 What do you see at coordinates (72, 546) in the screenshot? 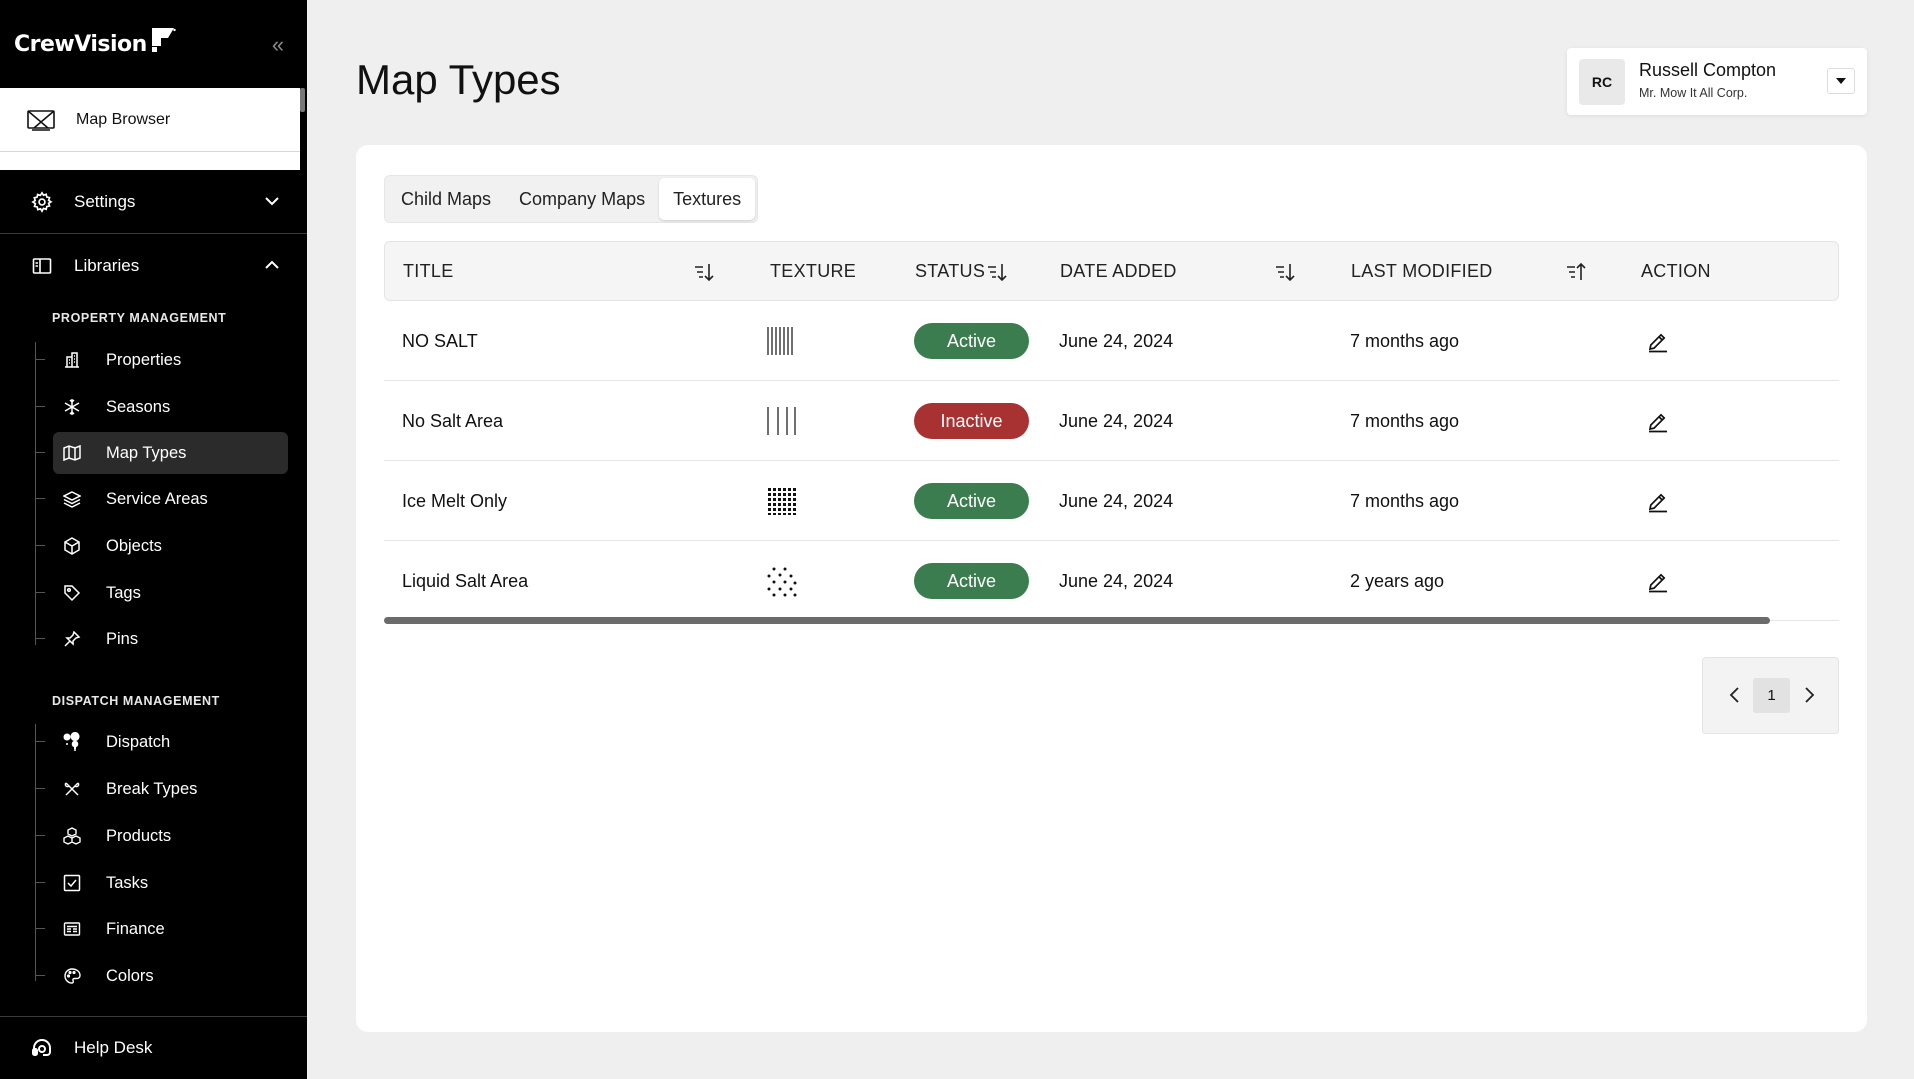
I see `cube-icon` at bounding box center [72, 546].